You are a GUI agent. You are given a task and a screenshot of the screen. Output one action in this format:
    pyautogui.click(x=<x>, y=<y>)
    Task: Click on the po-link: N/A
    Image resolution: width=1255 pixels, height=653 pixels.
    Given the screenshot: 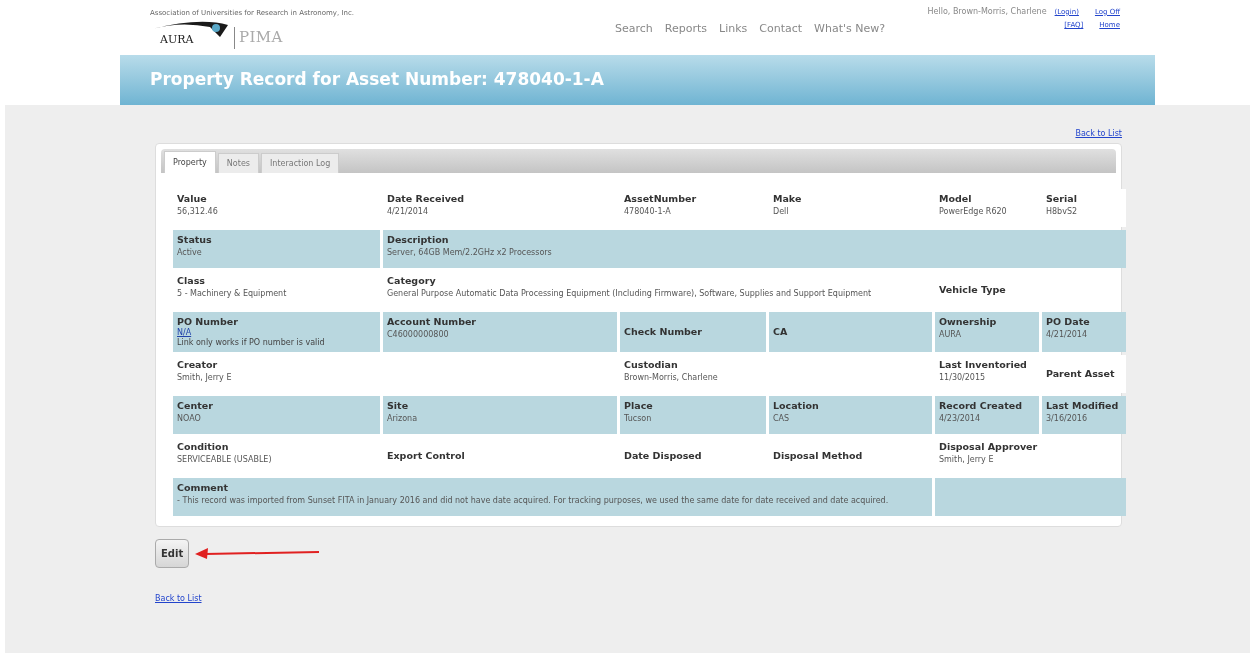 What is the action you would take?
    pyautogui.click(x=276, y=332)
    